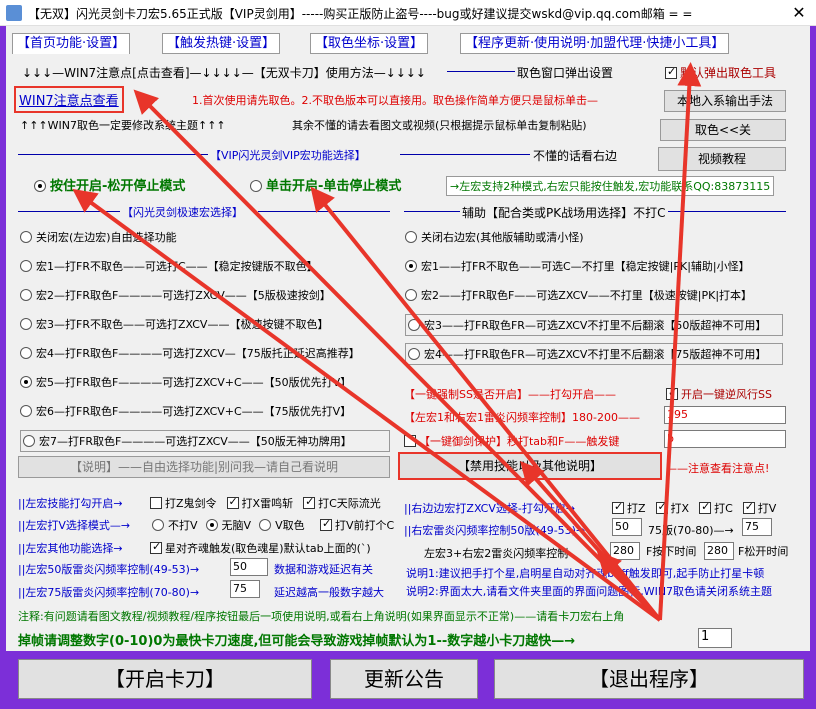  I want to click on right-75-rate-input: 75, so click(757, 527).